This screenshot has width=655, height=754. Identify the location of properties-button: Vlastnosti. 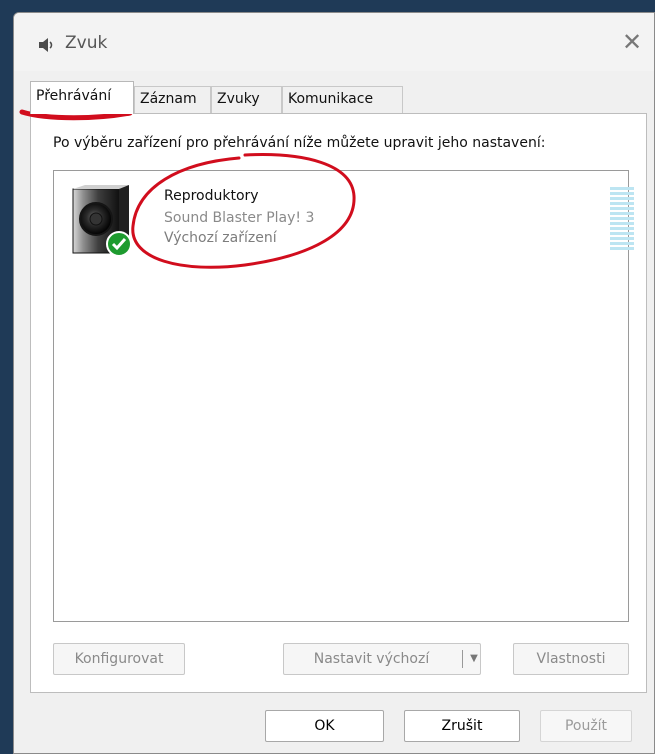
(571, 659).